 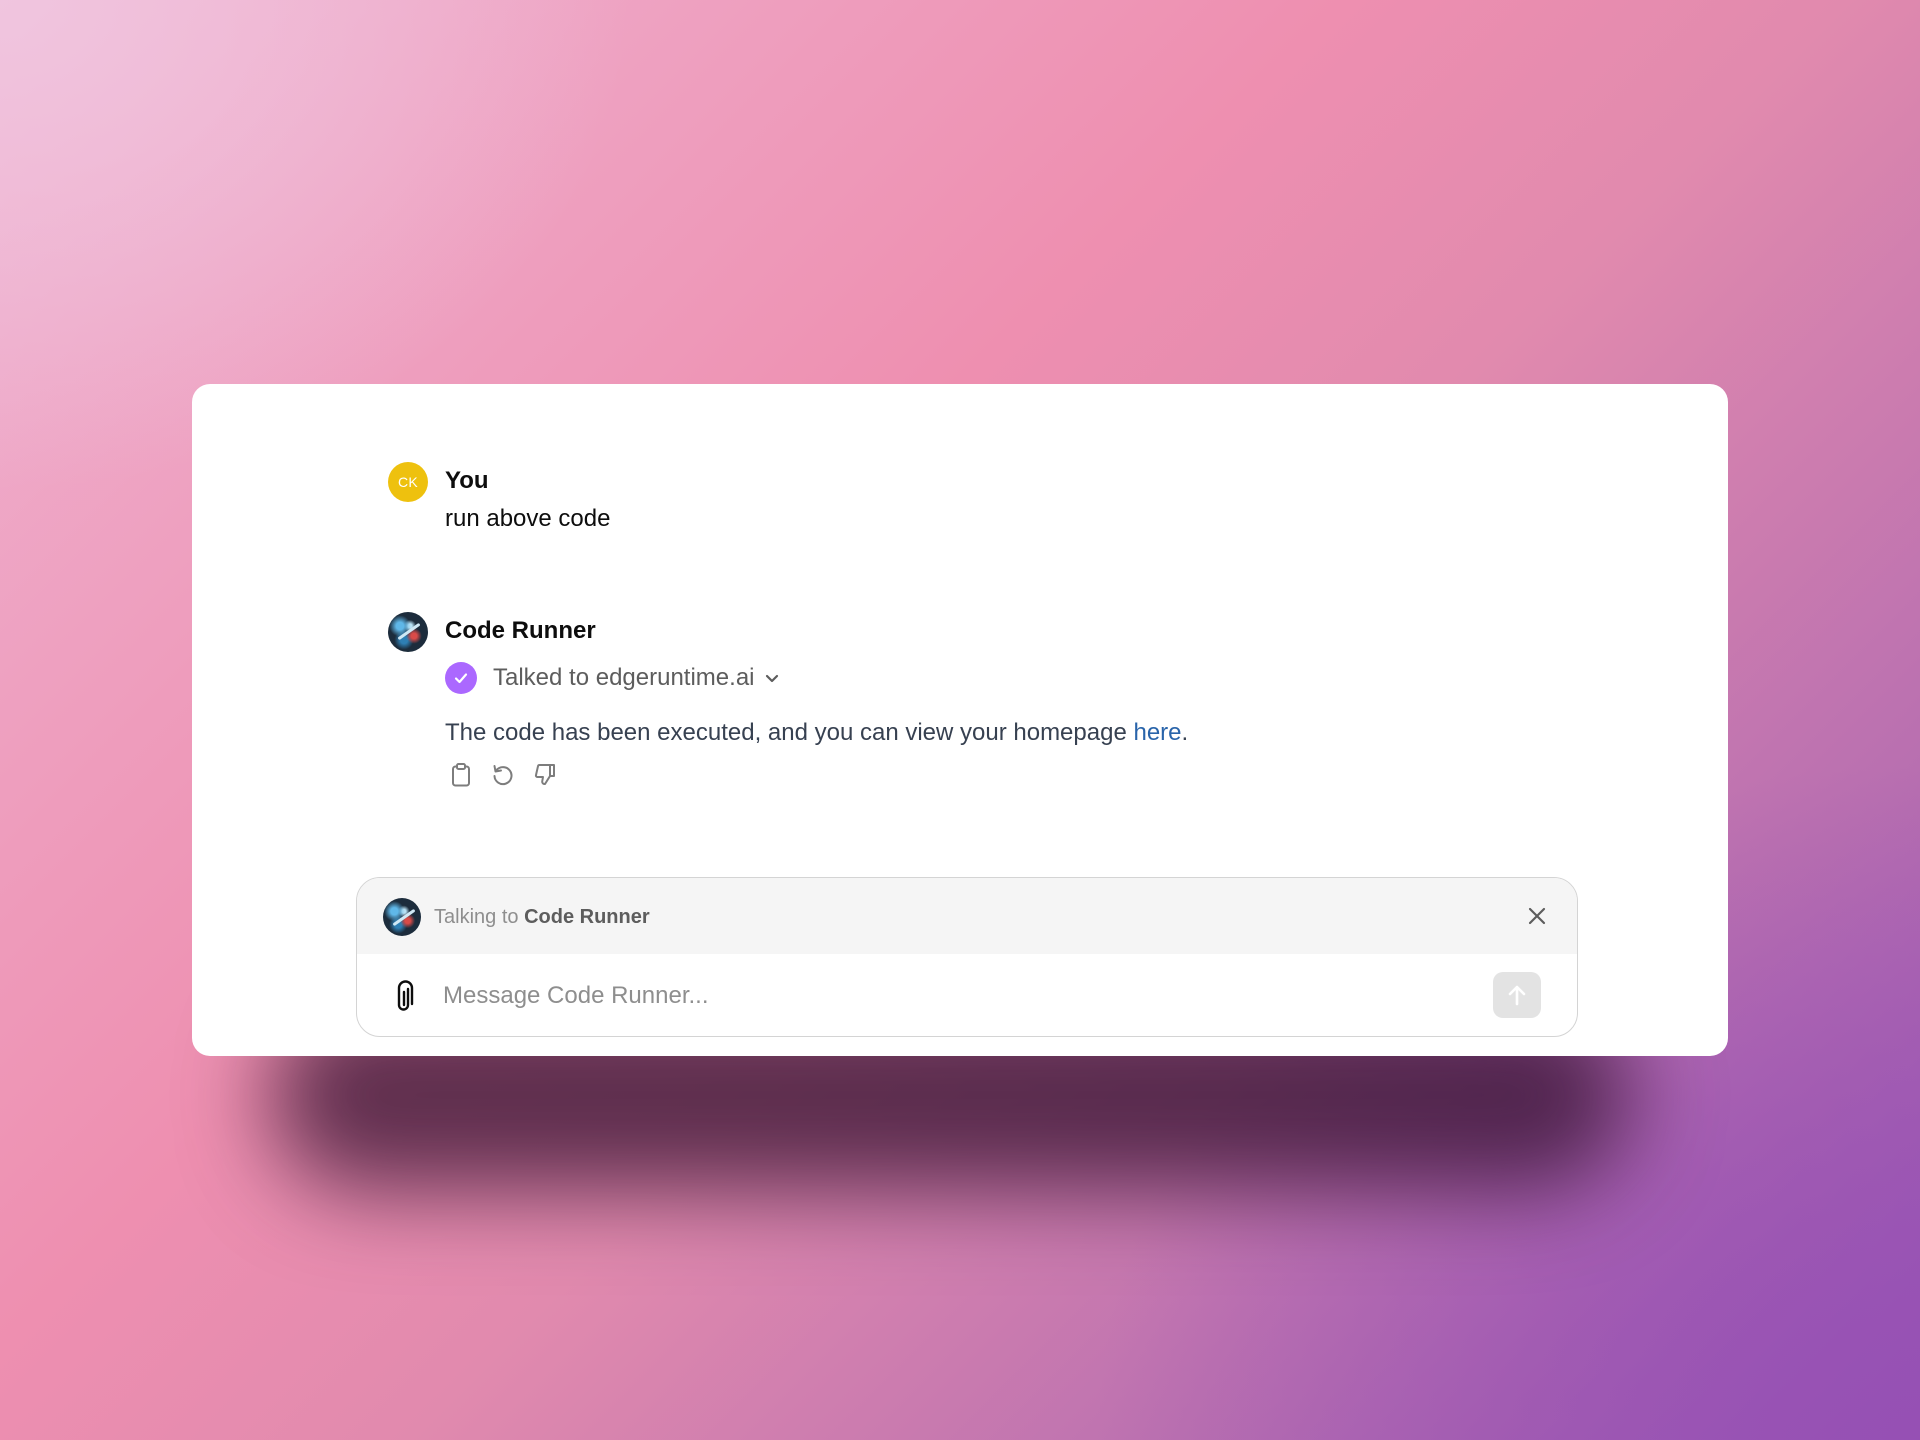 What do you see at coordinates (461, 678) in the screenshot?
I see `check-icon` at bounding box center [461, 678].